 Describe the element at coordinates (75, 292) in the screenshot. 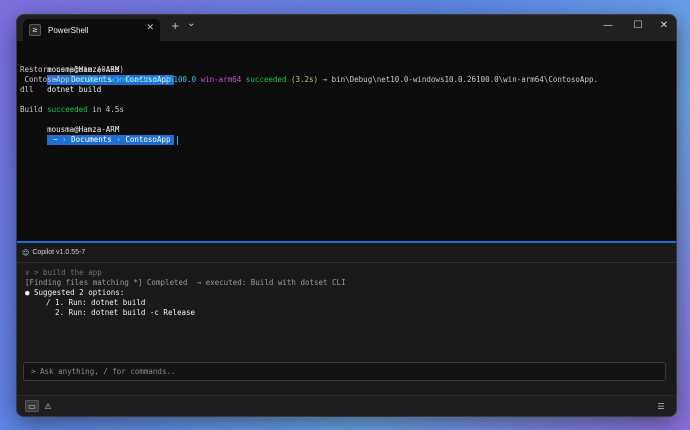

I see `suggested-line: ● Suggested 2 options:` at that location.